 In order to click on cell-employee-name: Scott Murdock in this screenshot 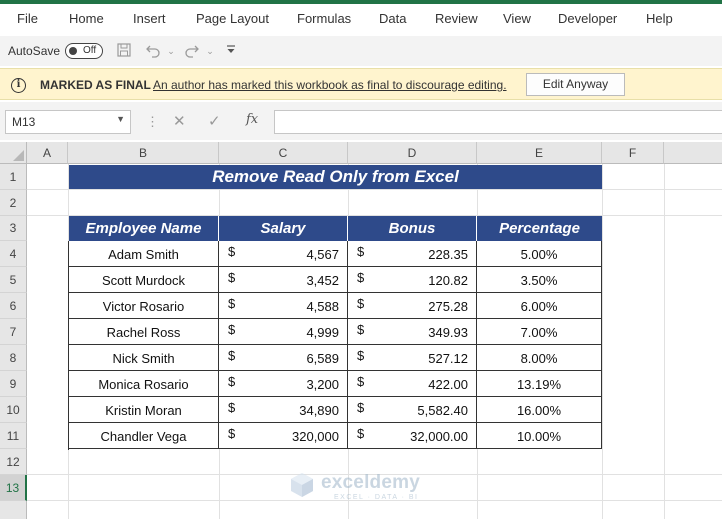, I will do `click(144, 280)`.